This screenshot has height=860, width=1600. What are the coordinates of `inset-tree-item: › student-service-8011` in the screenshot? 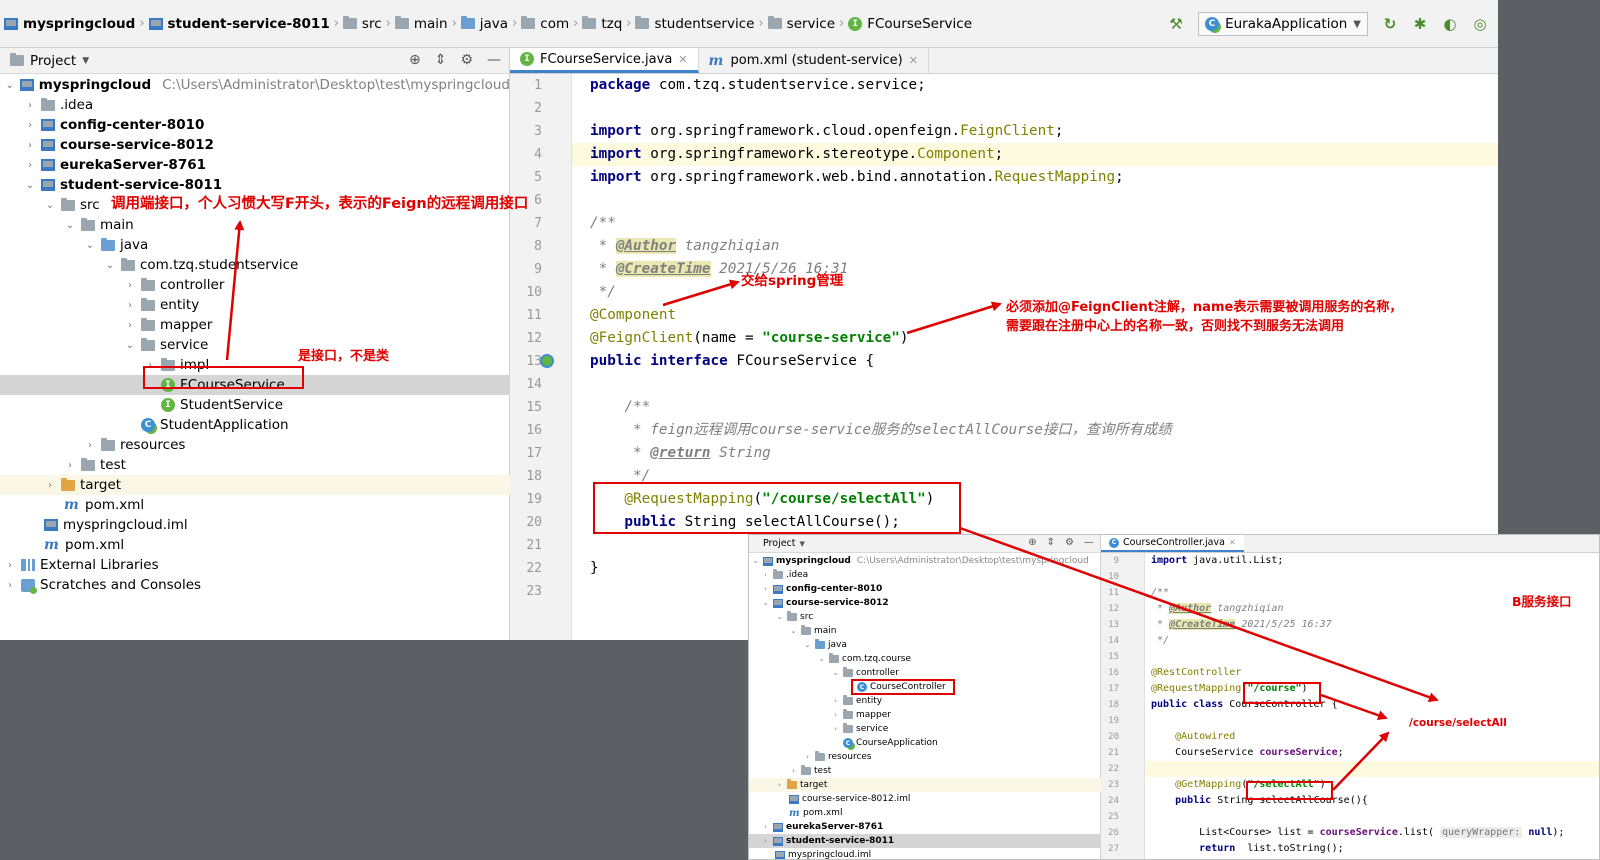 It's located at (925, 841).